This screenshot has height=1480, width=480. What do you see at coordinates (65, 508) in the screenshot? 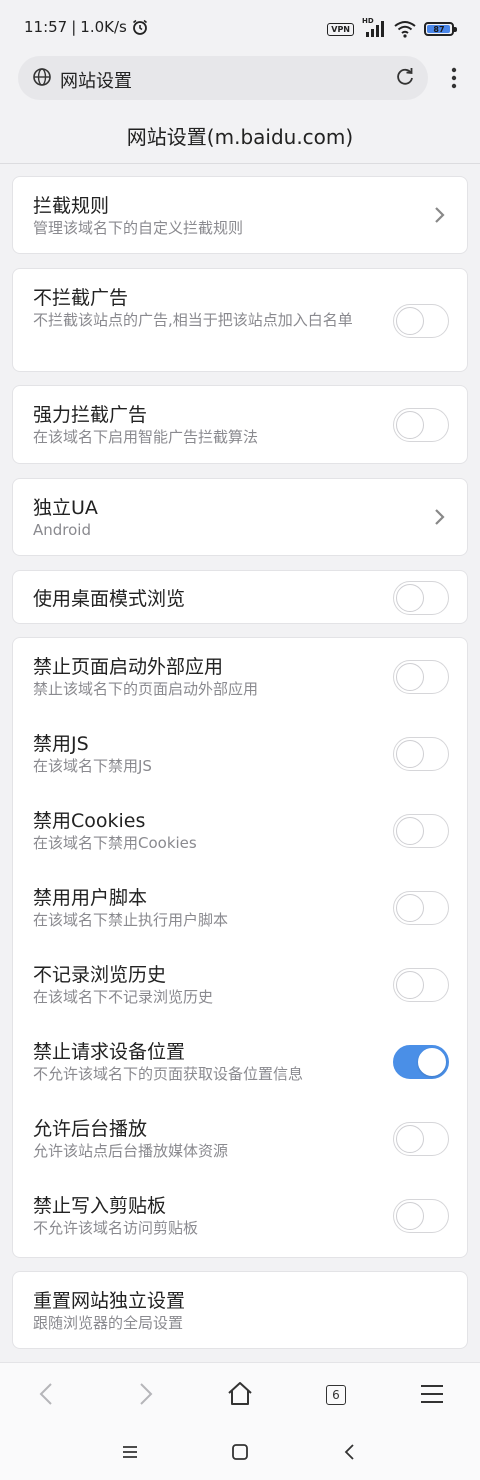
I see `row-title: 独立UA` at bounding box center [65, 508].